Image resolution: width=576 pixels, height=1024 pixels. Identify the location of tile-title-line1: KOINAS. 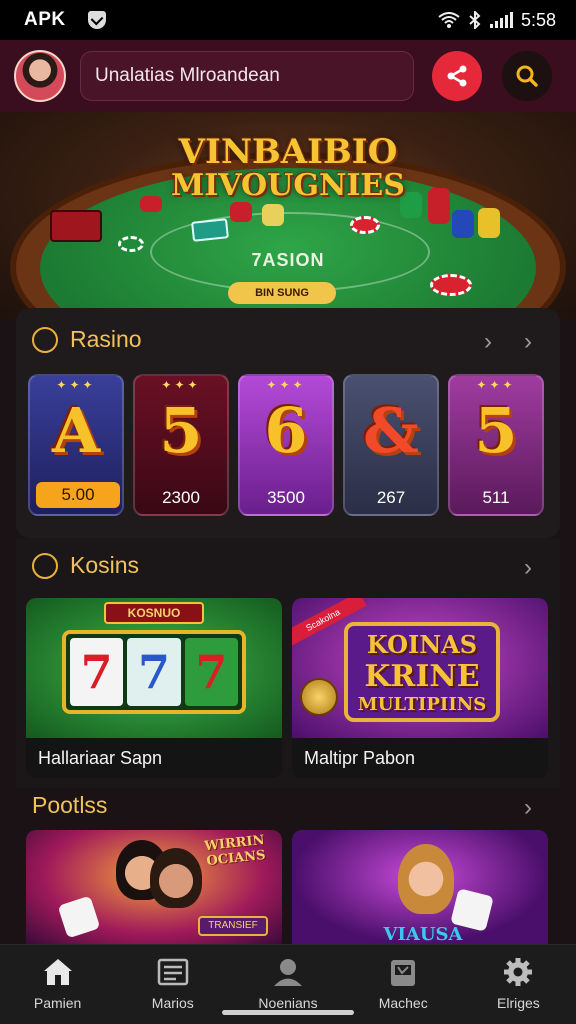
(422, 644).